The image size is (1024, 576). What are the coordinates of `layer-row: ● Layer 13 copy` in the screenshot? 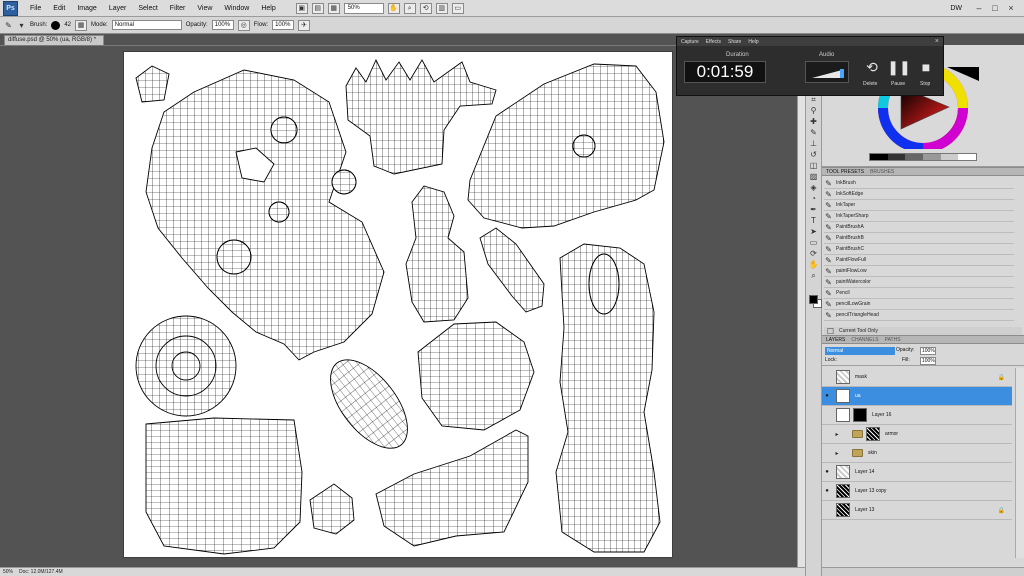 It's located at (917, 491).